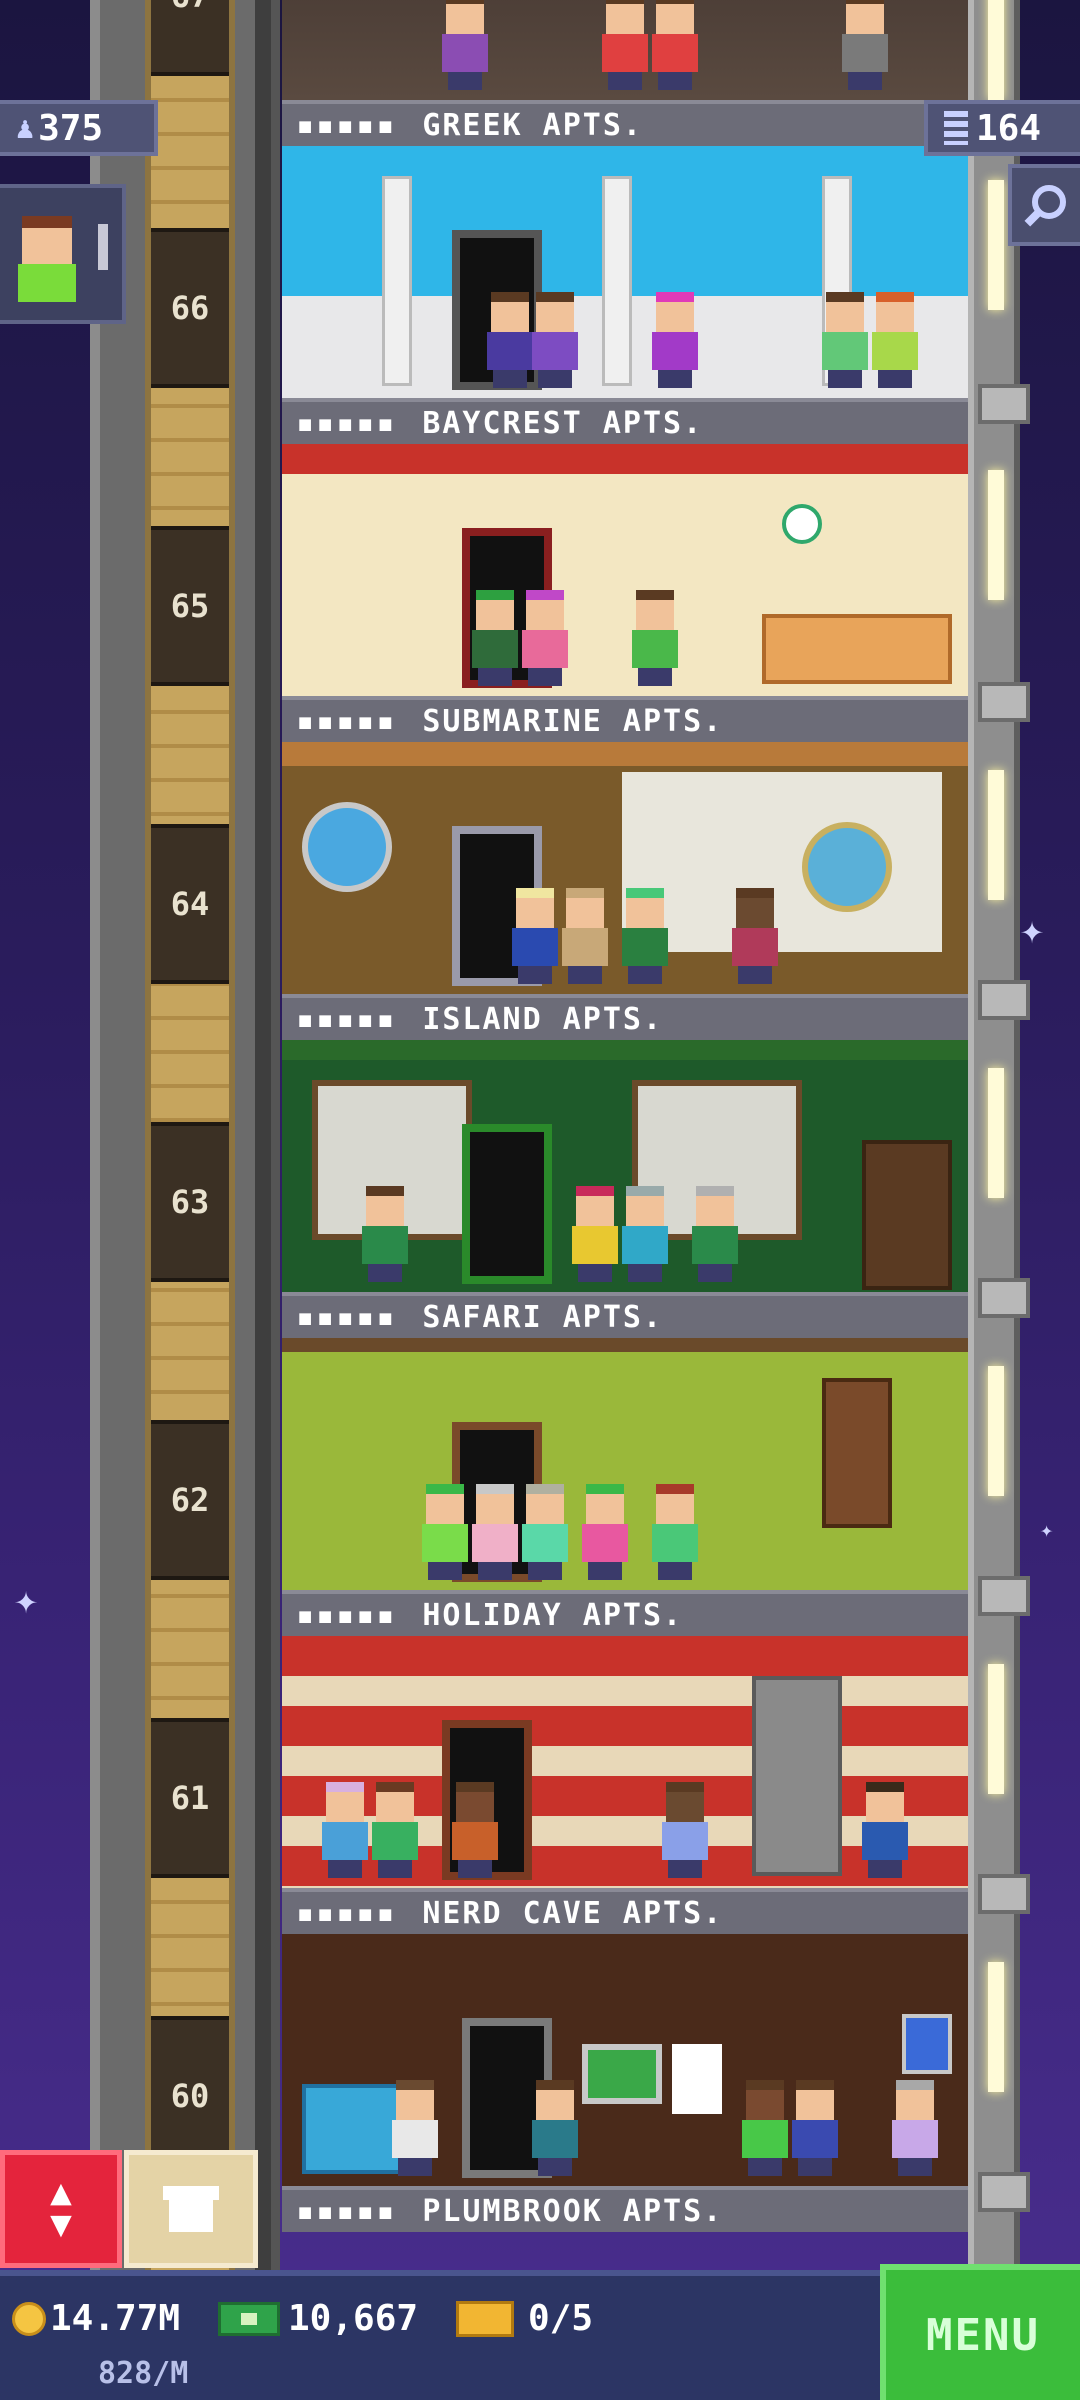 This screenshot has height=2400, width=1080. I want to click on floor-number-65: 65, so click(190, 606).